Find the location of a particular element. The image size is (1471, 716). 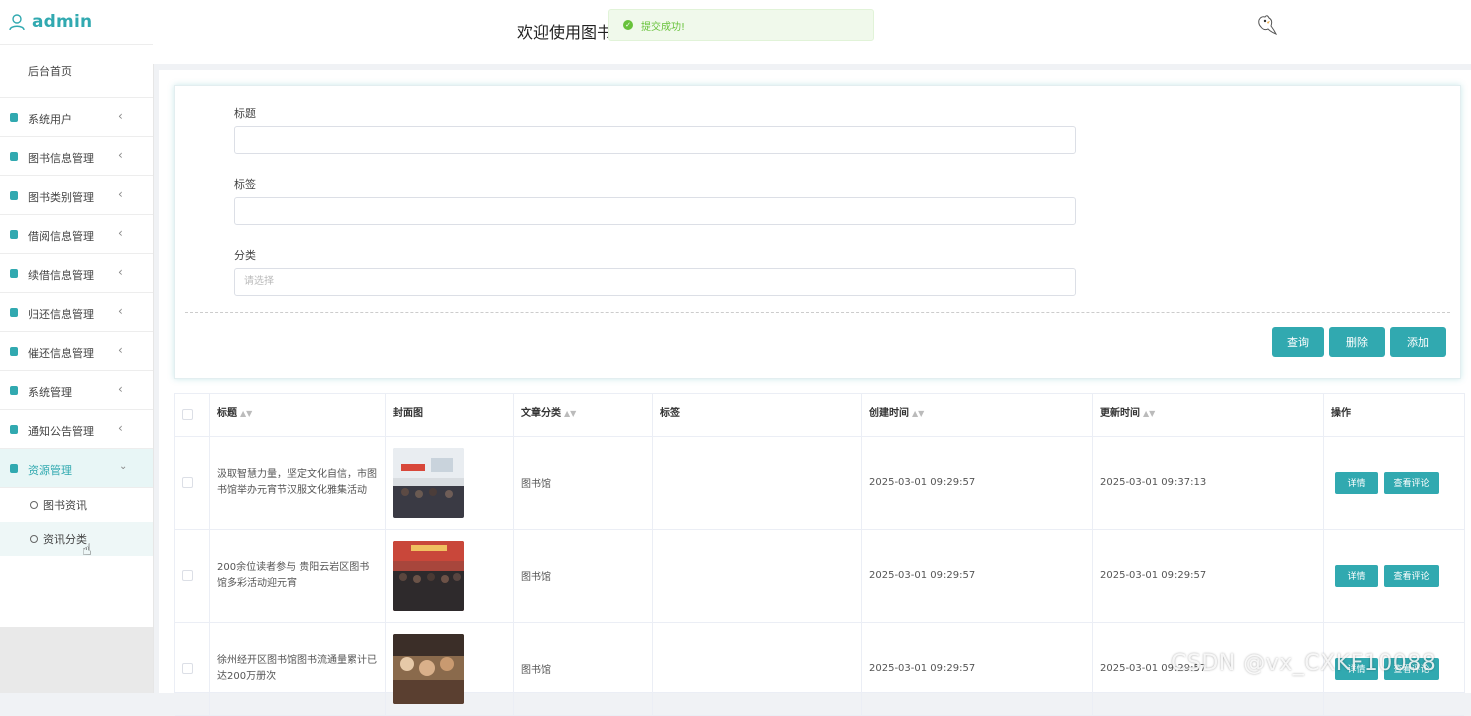

column-cover-label: 封面图 is located at coordinates (408, 413).